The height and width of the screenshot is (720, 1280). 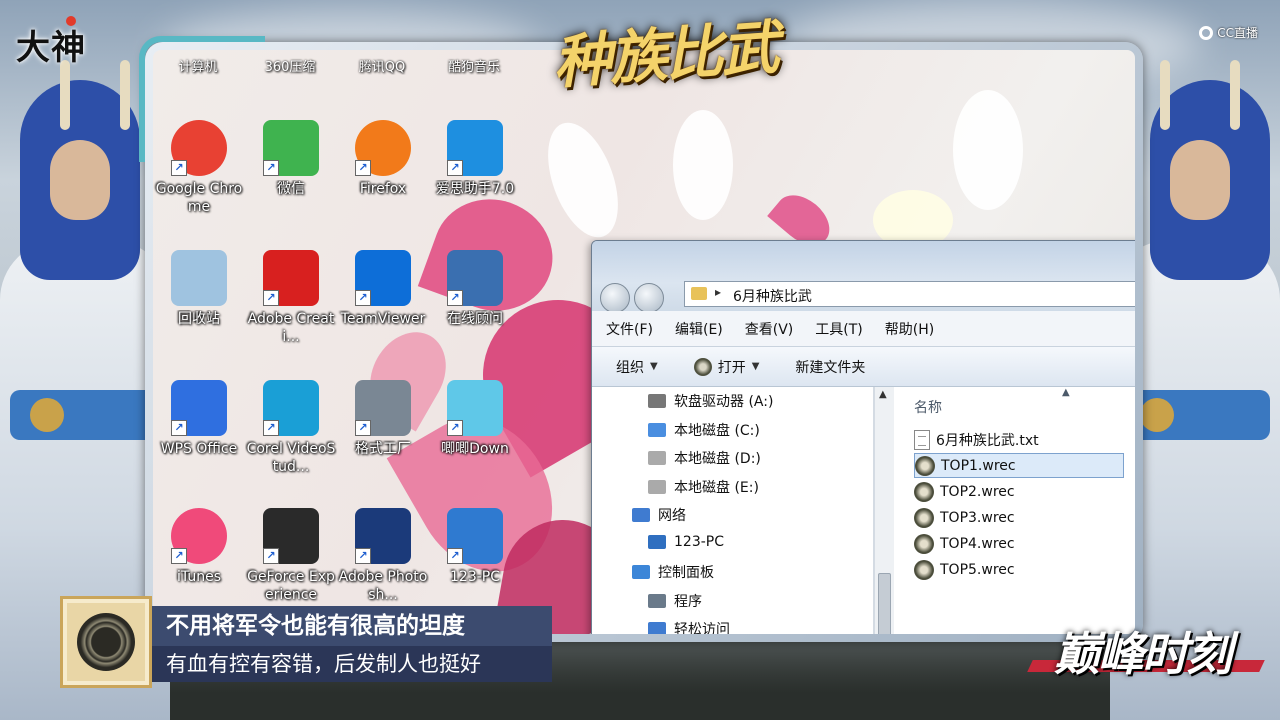 I want to click on open-button: 打开 ▼, so click(x=726, y=367).